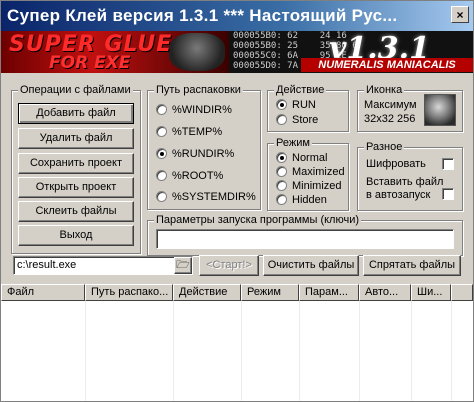 This screenshot has height=402, width=474. I want to click on encrypt-checkbox, so click(448, 164).